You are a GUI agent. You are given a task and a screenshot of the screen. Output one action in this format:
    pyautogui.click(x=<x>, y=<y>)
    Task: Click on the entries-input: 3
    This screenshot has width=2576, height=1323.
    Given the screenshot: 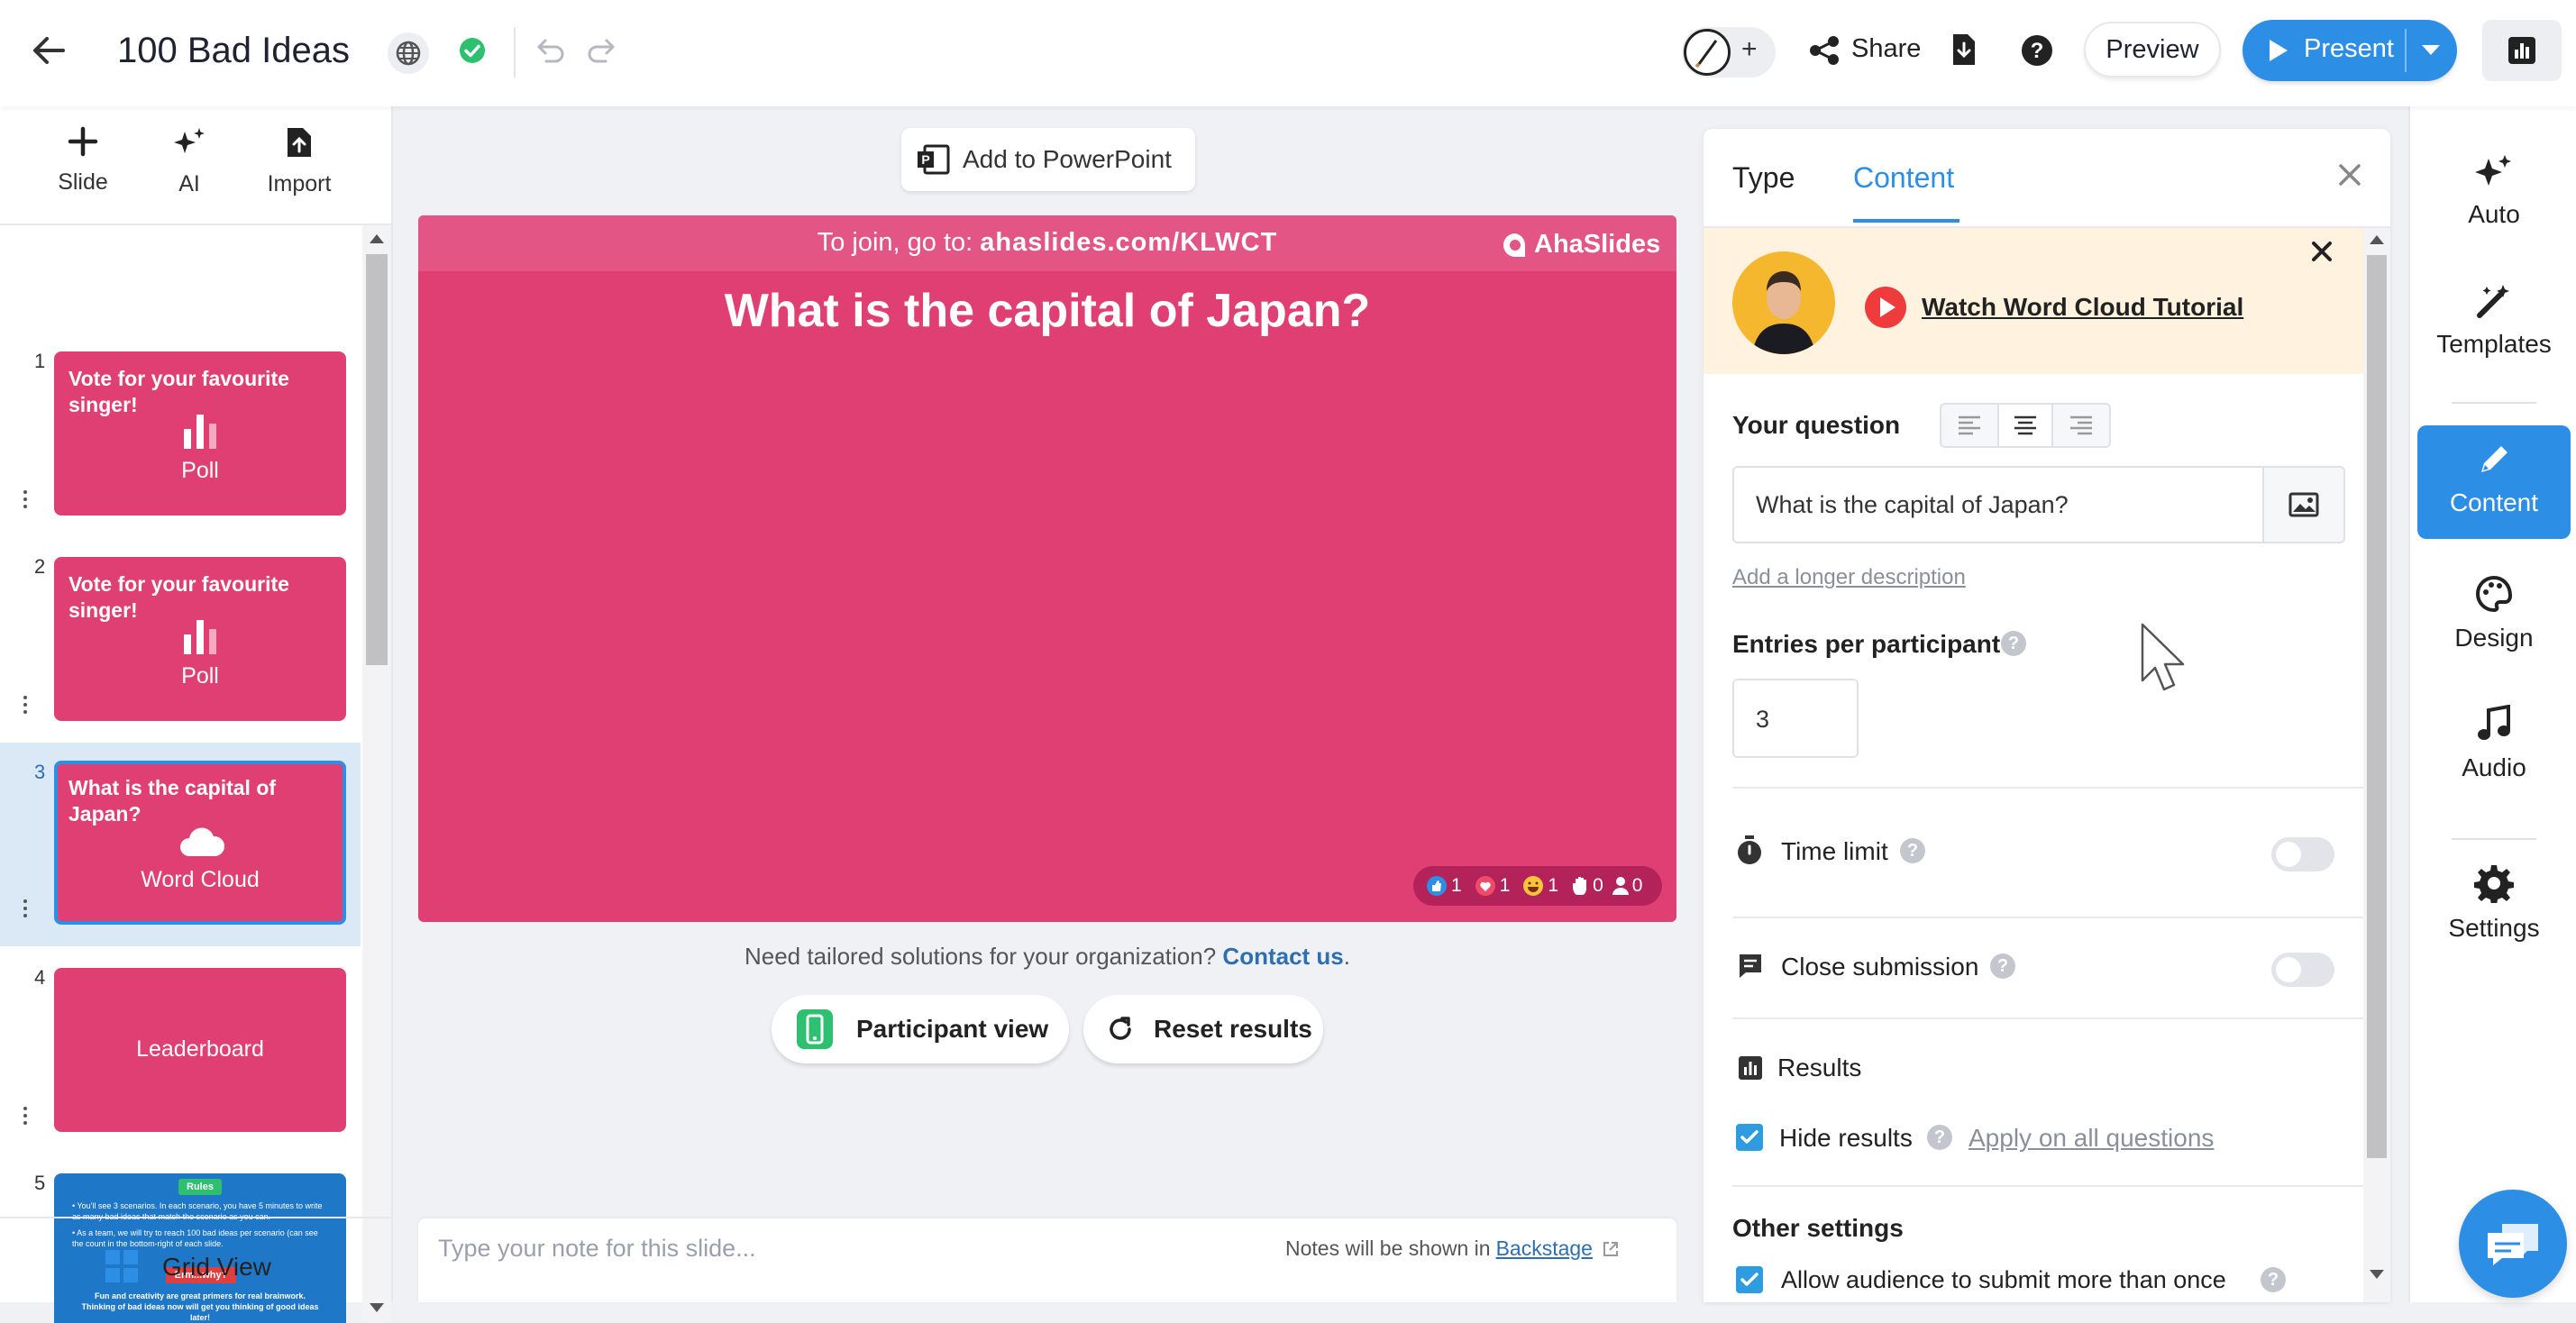 What is the action you would take?
    pyautogui.click(x=1795, y=718)
    